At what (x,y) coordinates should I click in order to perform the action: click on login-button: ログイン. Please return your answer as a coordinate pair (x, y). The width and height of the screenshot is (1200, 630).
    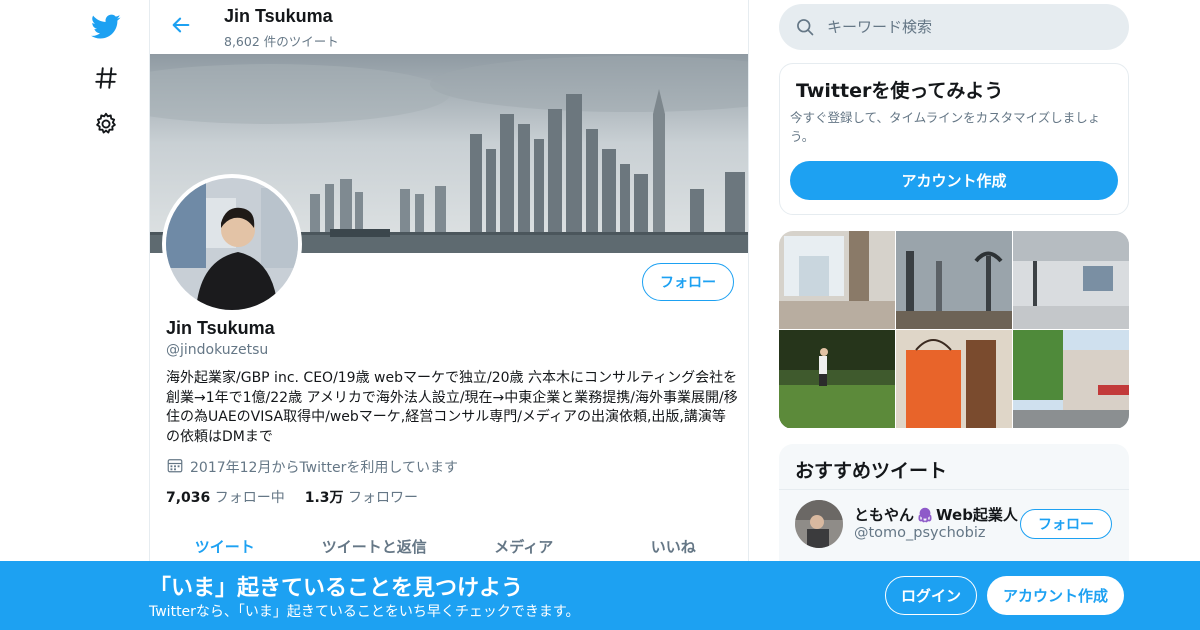
    Looking at the image, I should click on (931, 595).